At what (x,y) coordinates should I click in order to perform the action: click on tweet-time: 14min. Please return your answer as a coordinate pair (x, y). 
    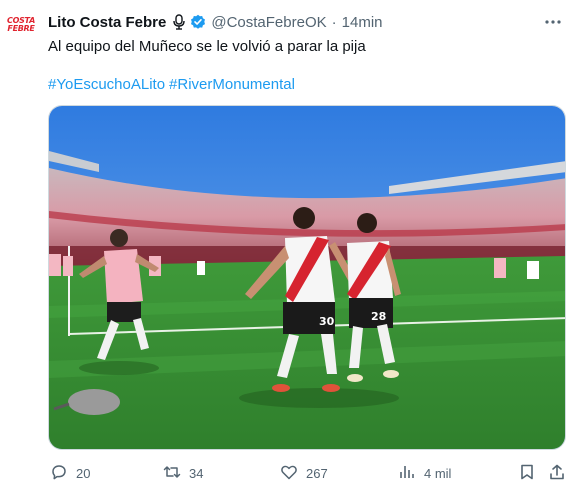
    Looking at the image, I should click on (362, 22).